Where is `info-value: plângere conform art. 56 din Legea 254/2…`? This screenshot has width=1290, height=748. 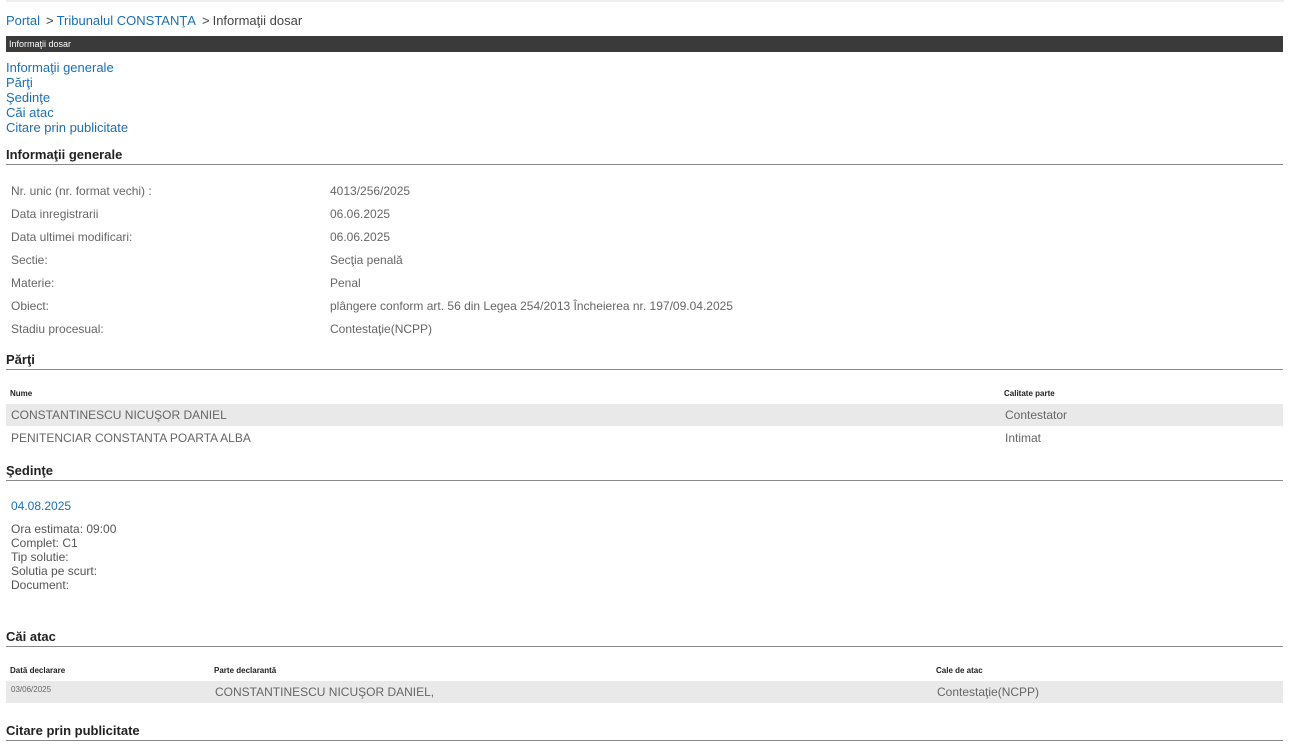 info-value: plângere conform art. 56 din Legea 254/2… is located at coordinates (531, 306).